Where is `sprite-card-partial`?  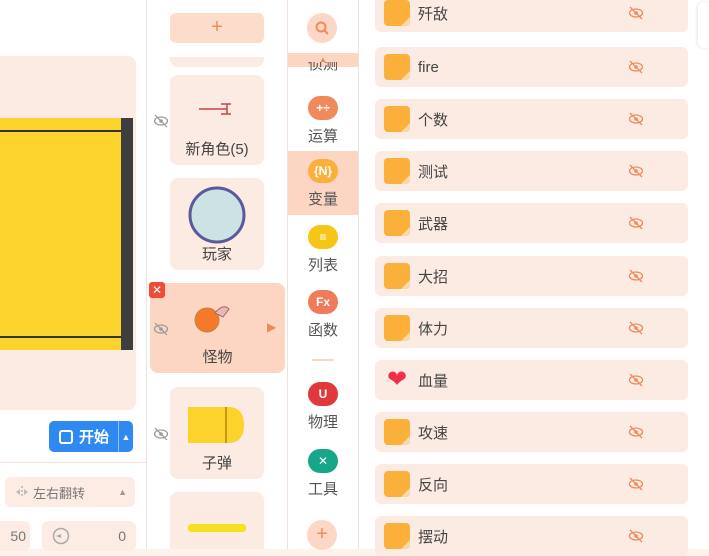 sprite-card-partial is located at coordinates (217, 62).